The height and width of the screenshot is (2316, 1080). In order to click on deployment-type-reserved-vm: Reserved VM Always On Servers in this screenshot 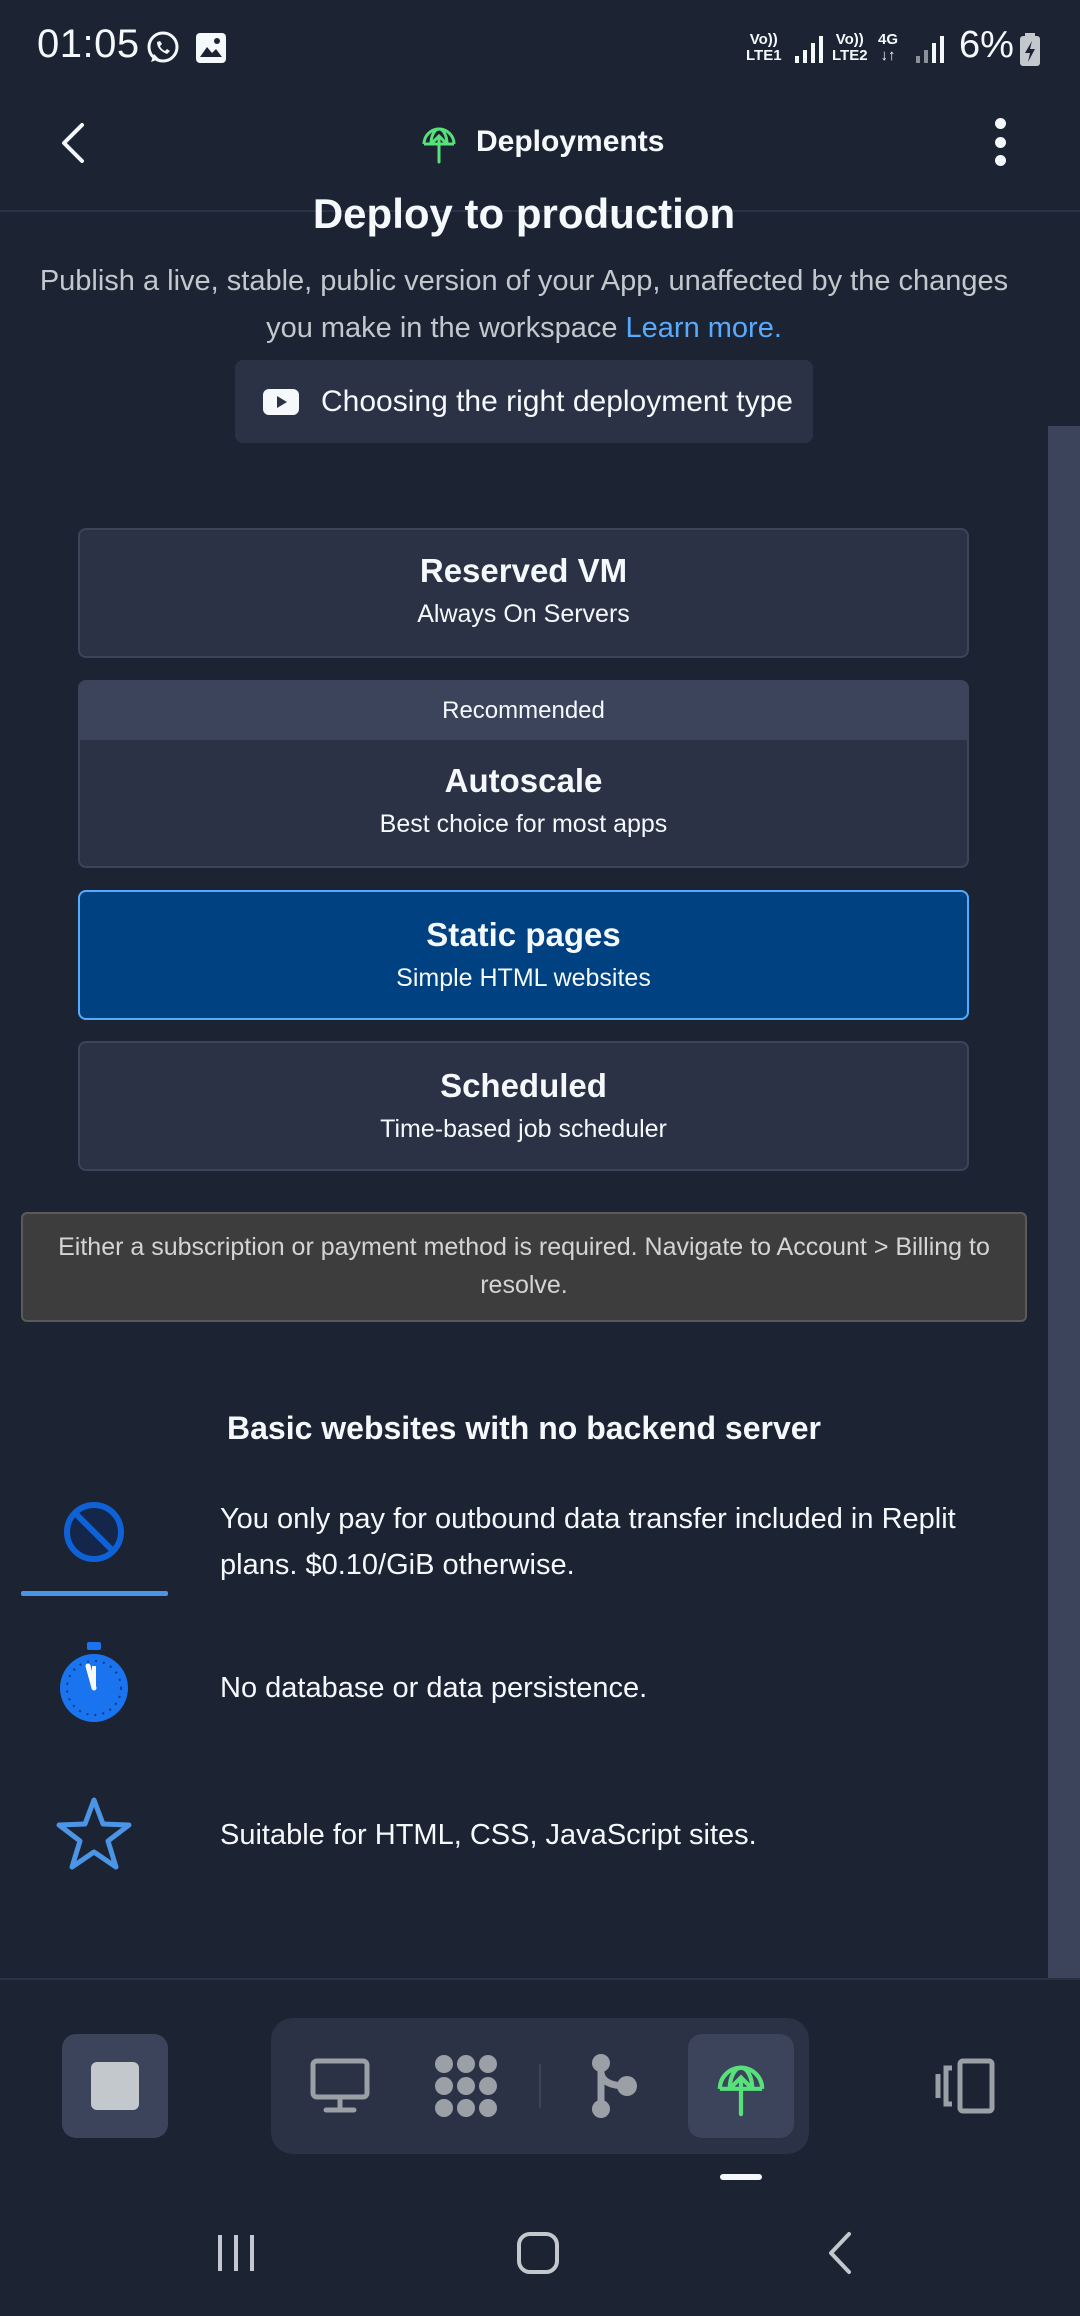, I will do `click(523, 593)`.